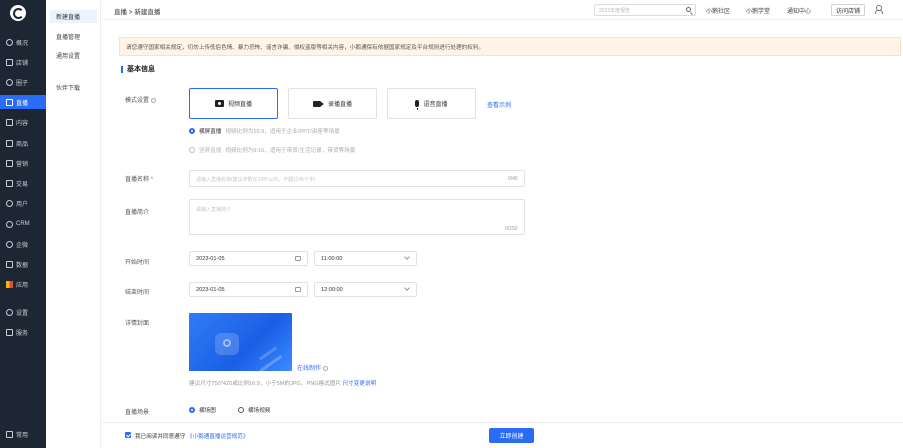 The image size is (903, 448). What do you see at coordinates (9, 163) in the screenshot?
I see `marketing-icon` at bounding box center [9, 163].